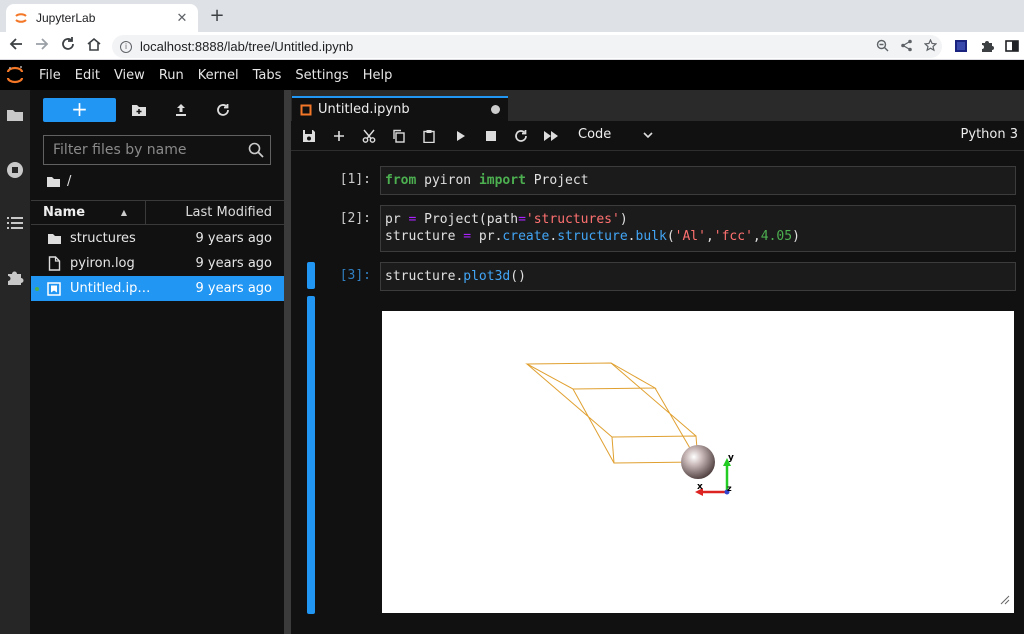 This screenshot has height=634, width=1024. What do you see at coordinates (930, 46) in the screenshot?
I see `bookmark-star-icon` at bounding box center [930, 46].